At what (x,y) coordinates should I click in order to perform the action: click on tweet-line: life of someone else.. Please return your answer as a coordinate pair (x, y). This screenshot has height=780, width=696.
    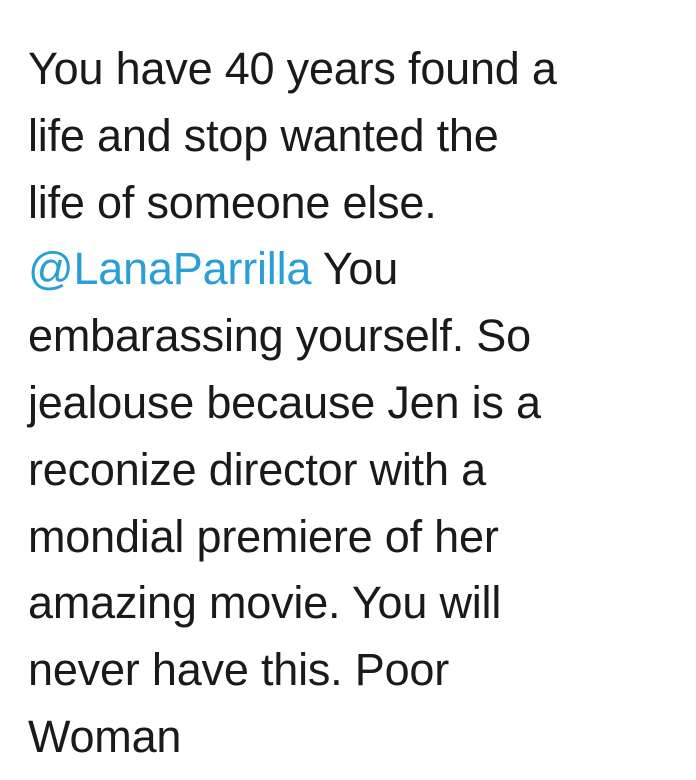
    Looking at the image, I should click on (232, 202).